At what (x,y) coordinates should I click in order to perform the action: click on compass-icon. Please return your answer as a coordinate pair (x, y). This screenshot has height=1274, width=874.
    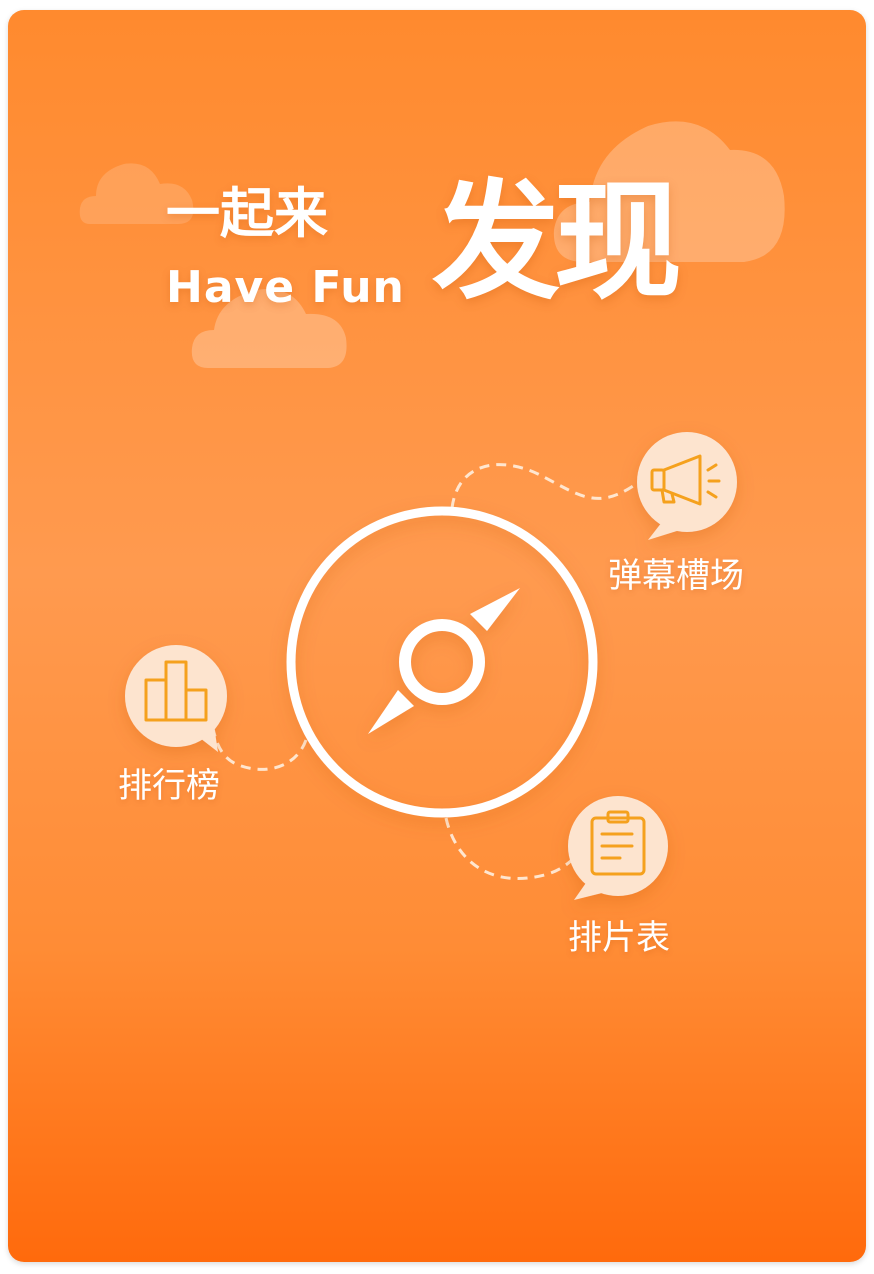
    Looking at the image, I should click on (442, 662).